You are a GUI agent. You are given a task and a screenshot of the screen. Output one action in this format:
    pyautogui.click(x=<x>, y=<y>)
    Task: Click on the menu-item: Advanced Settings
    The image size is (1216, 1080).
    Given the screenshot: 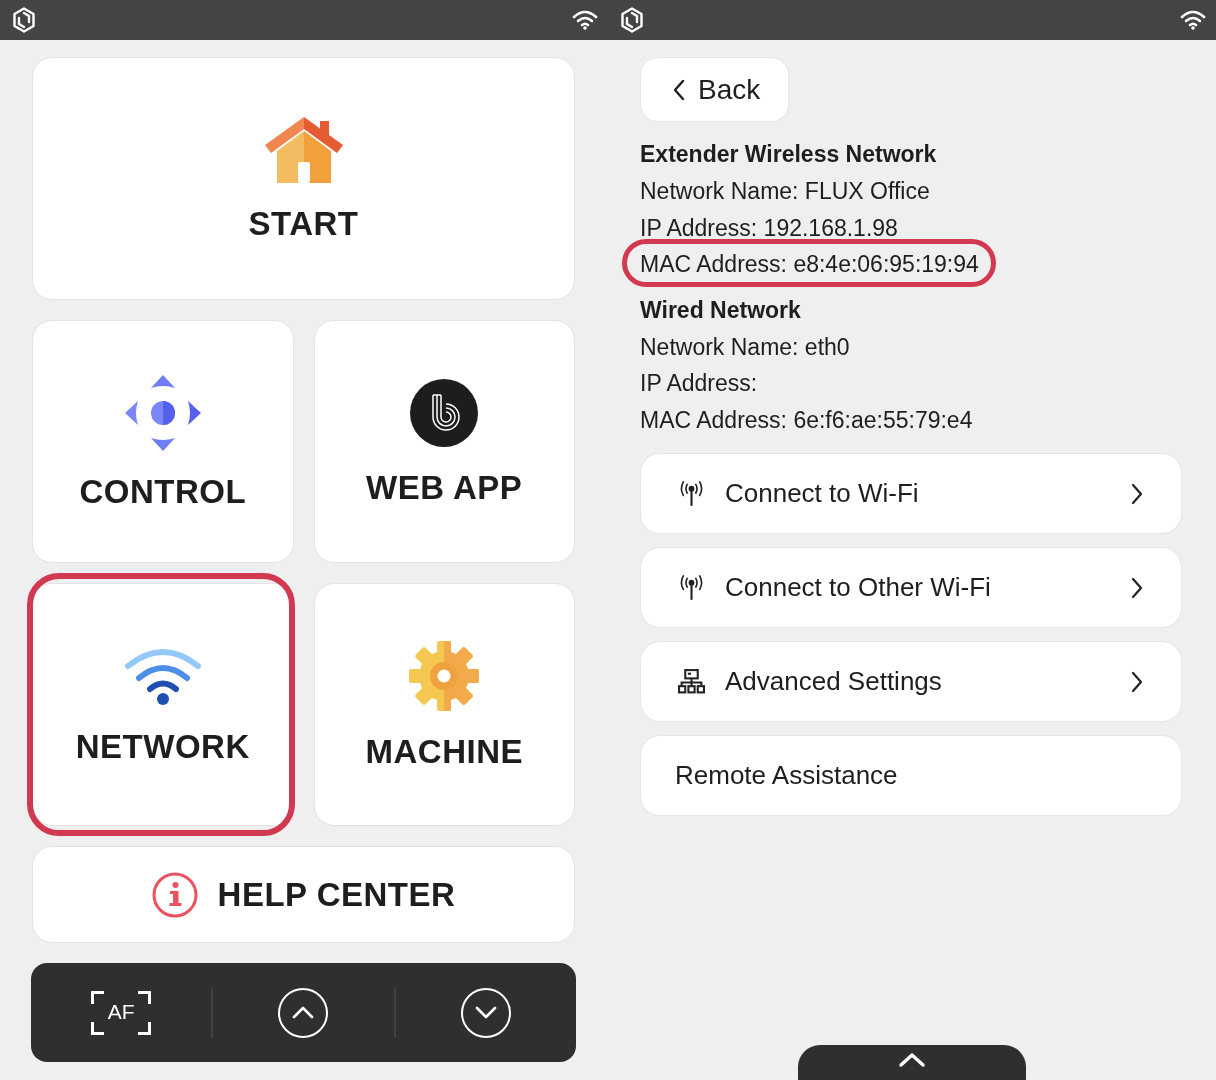 What is the action you would take?
    pyautogui.click(x=911, y=681)
    